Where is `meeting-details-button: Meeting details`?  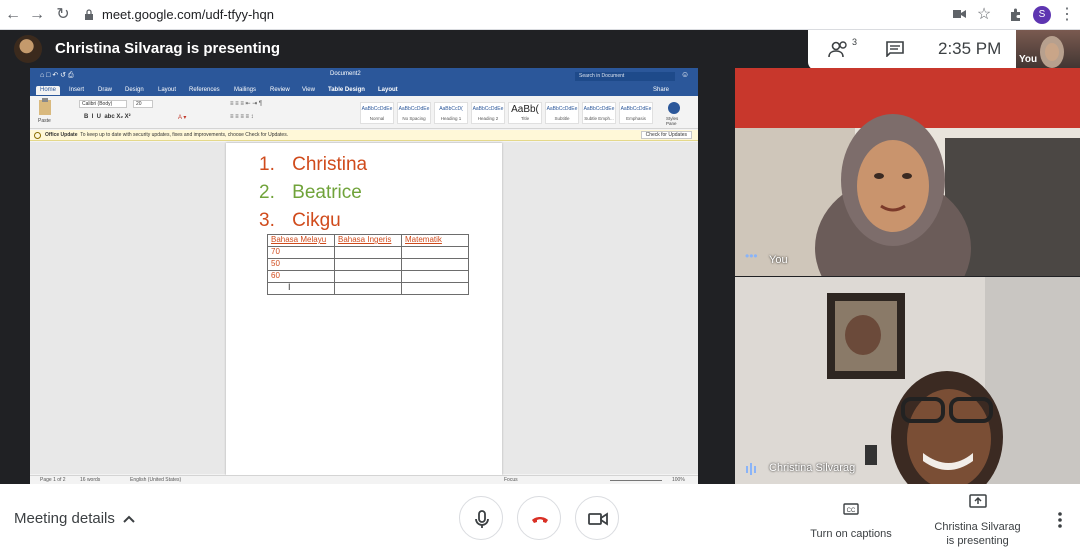 meeting-details-button: Meeting details is located at coordinates (64, 518).